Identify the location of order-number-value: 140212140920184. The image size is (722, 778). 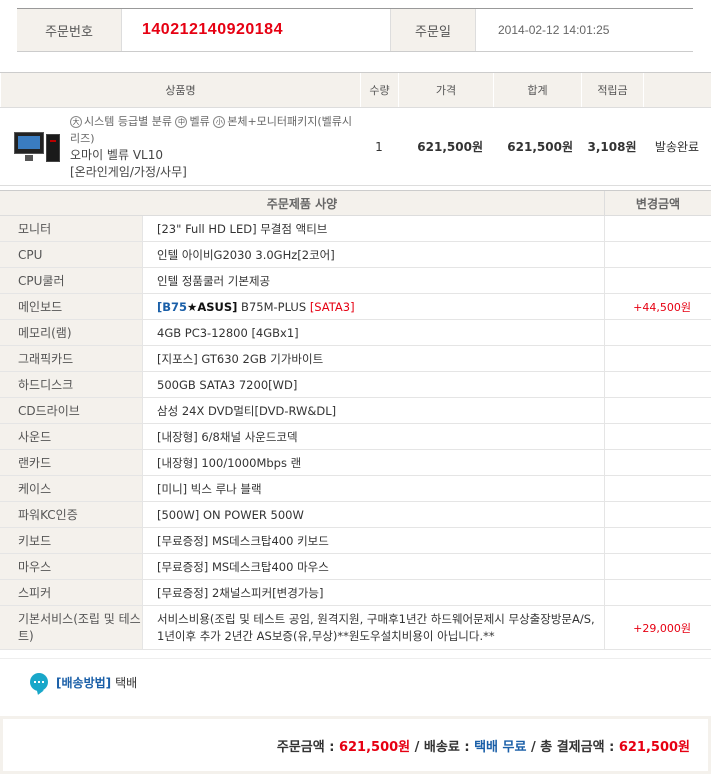
(212, 29).